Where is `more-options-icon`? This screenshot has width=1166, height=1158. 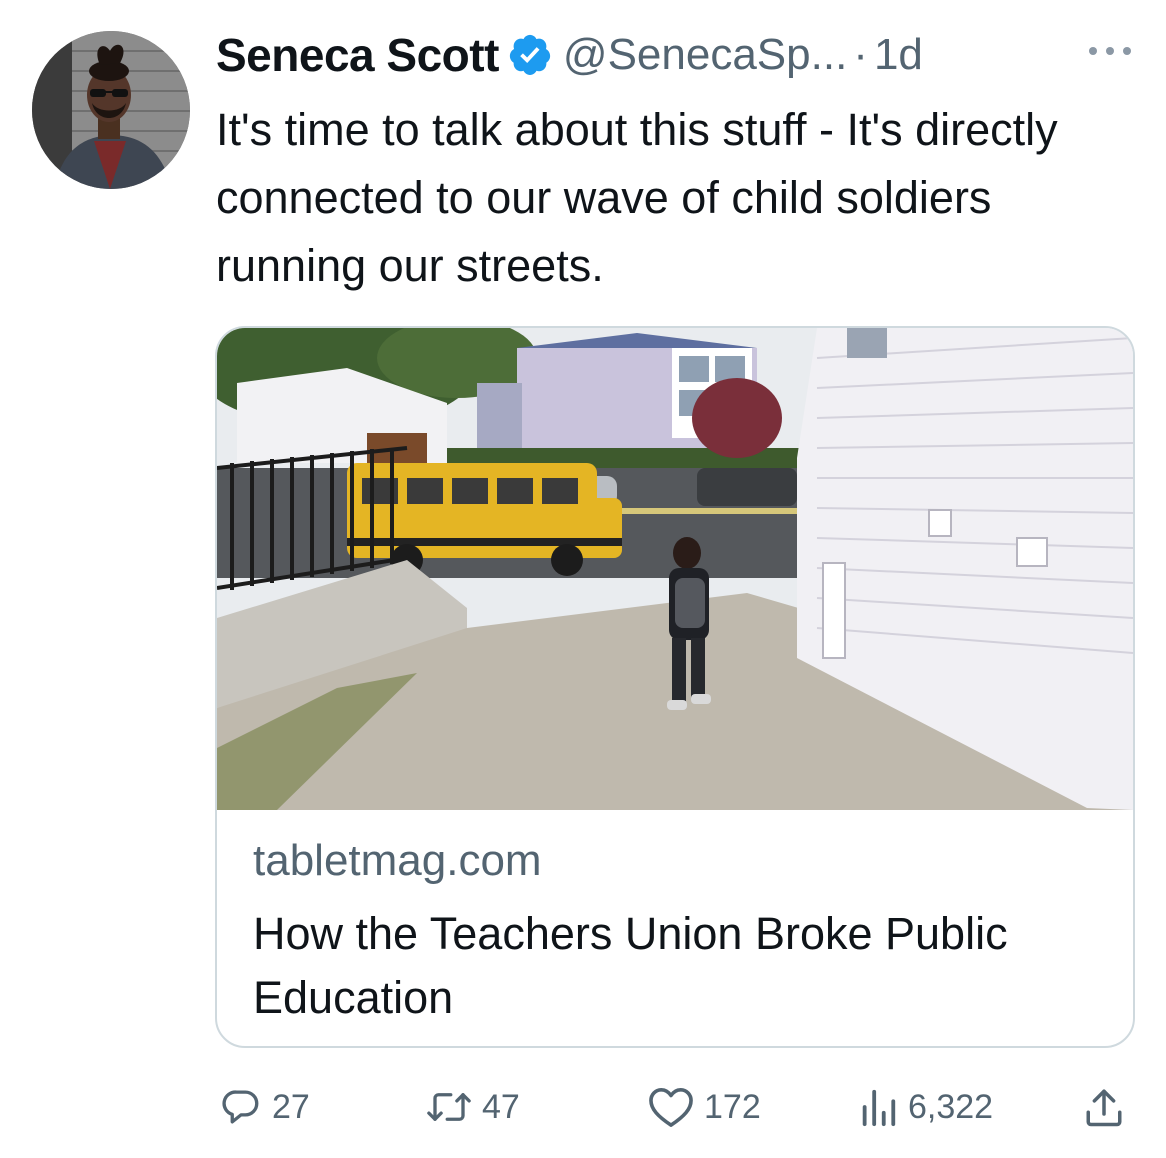 more-options-icon is located at coordinates (1110, 51).